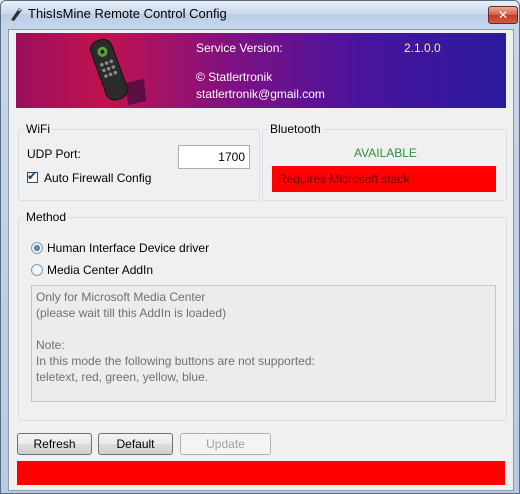  Describe the element at coordinates (54, 444) in the screenshot. I see `refresh-button: Refresh` at that location.